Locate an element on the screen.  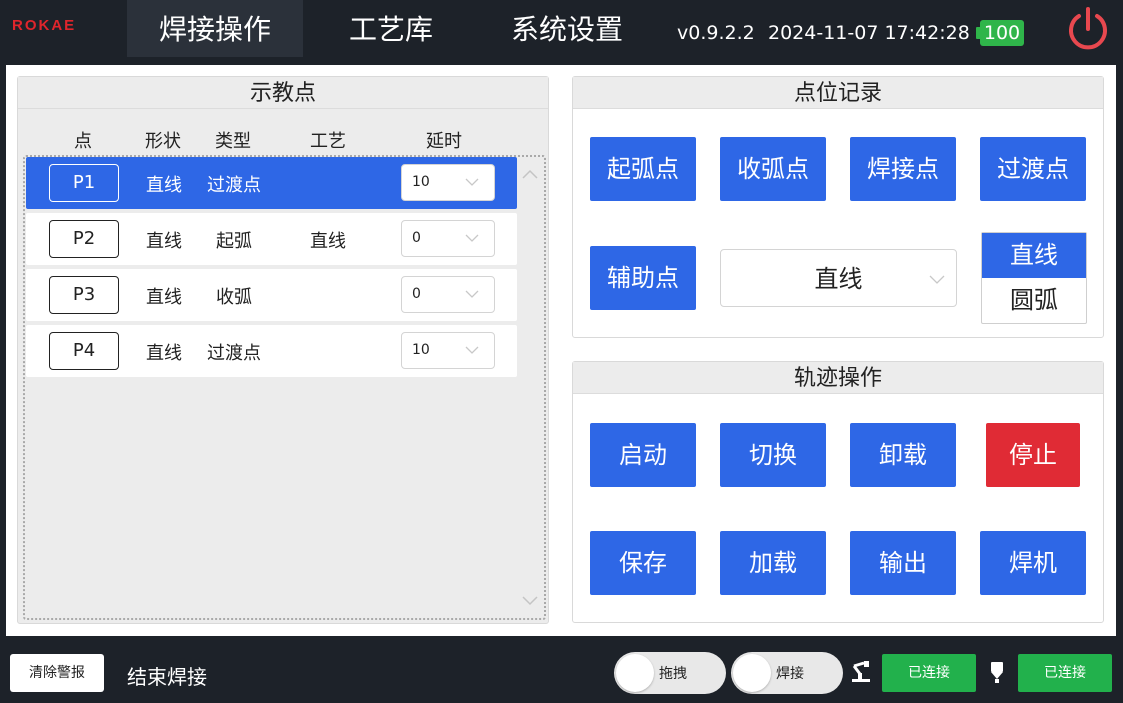
arc-start-point-button: 起弧点 is located at coordinates (643, 169).